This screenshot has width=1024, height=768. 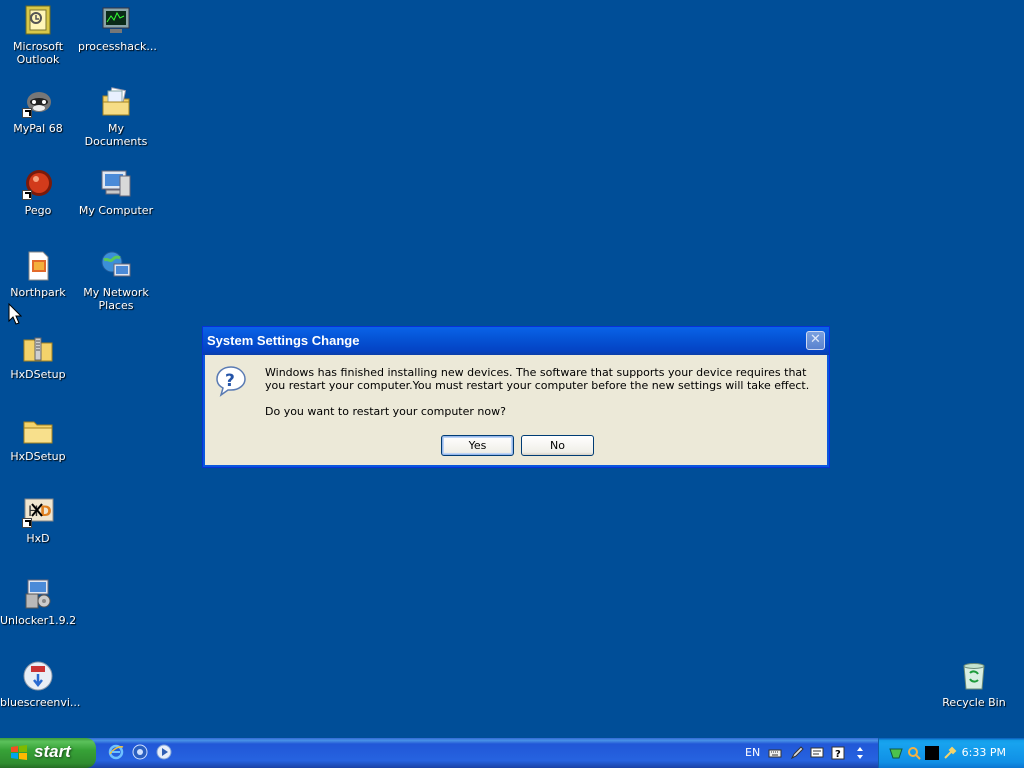 What do you see at coordinates (116, 135) in the screenshot?
I see `icon-label: My Documents` at bounding box center [116, 135].